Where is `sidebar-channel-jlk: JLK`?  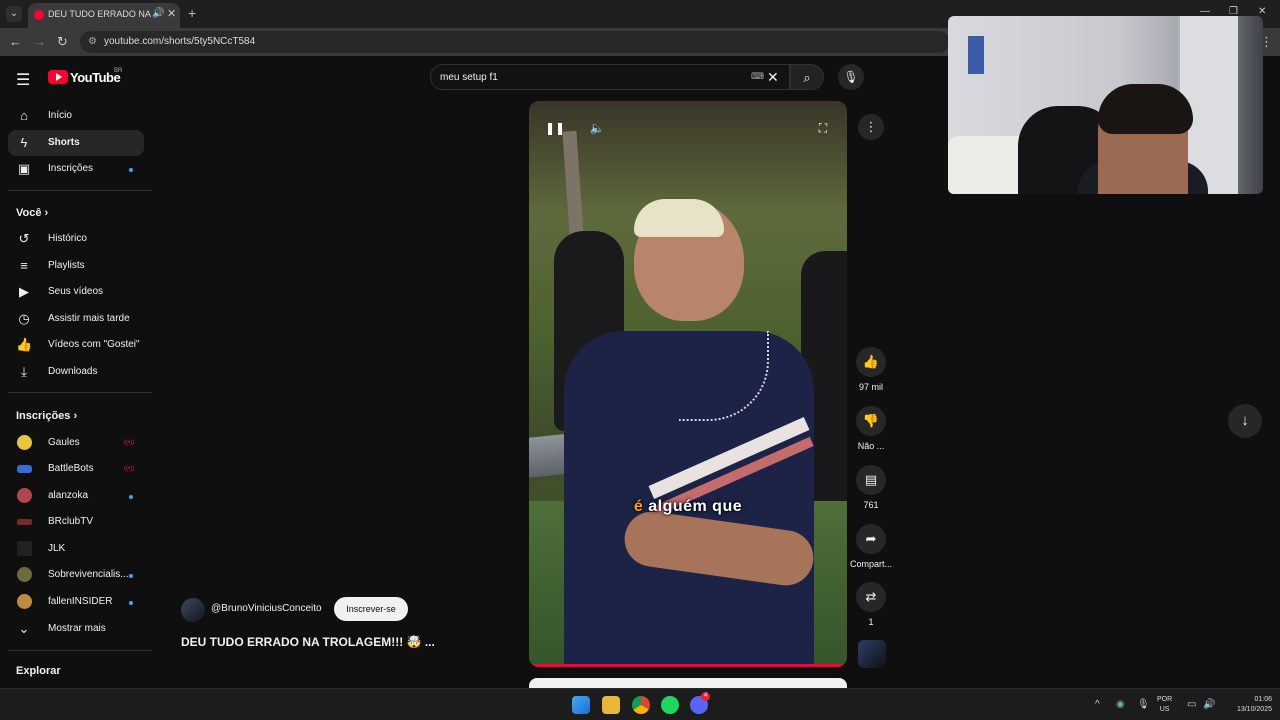 sidebar-channel-jlk: JLK is located at coordinates (76, 549).